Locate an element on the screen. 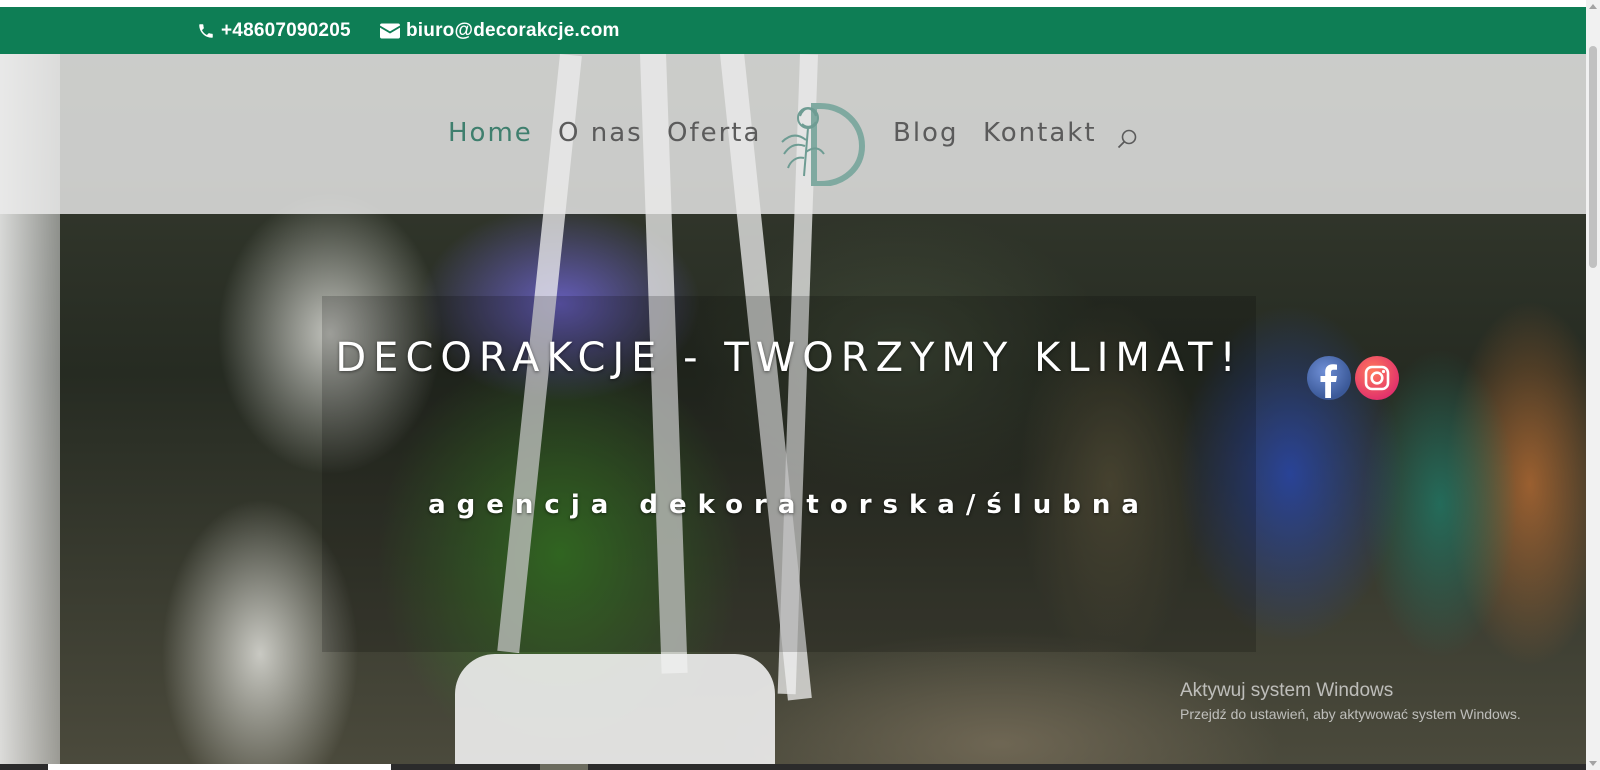  search-button is located at coordinates (1127, 141).